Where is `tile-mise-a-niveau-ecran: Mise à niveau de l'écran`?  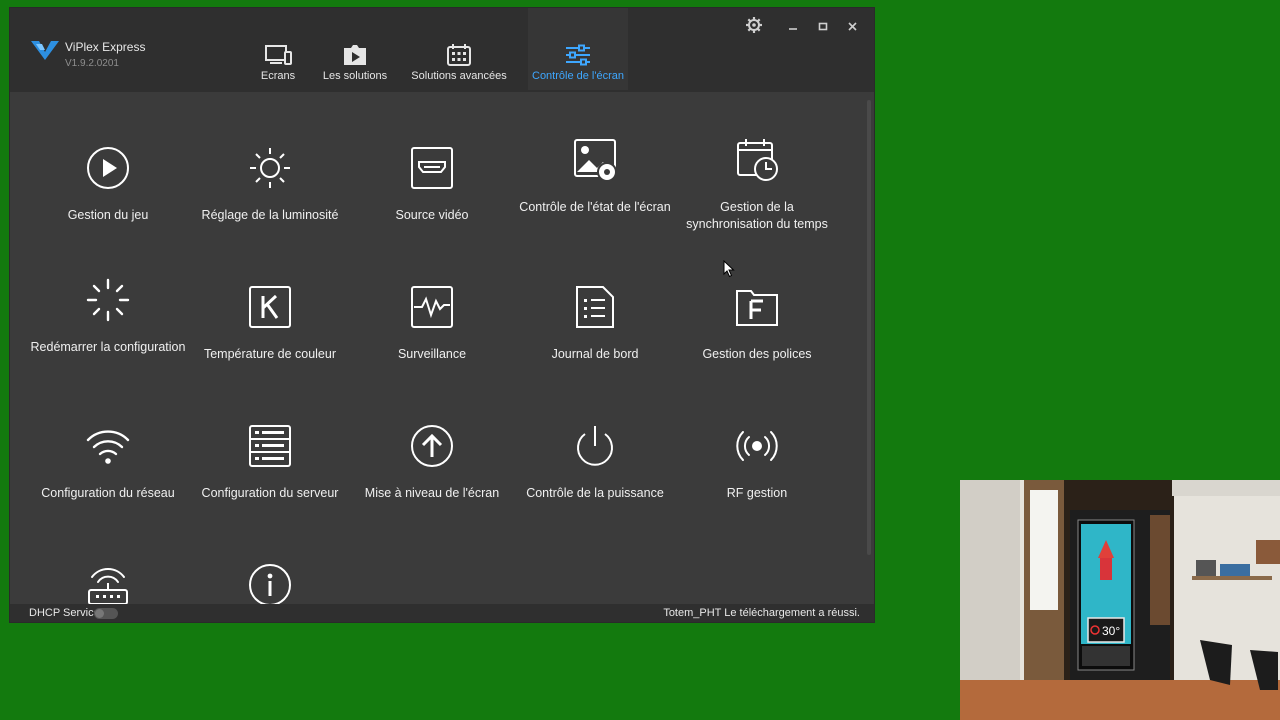 tile-mise-a-niveau-ecran: Mise à niveau de l'écran is located at coordinates (432, 463).